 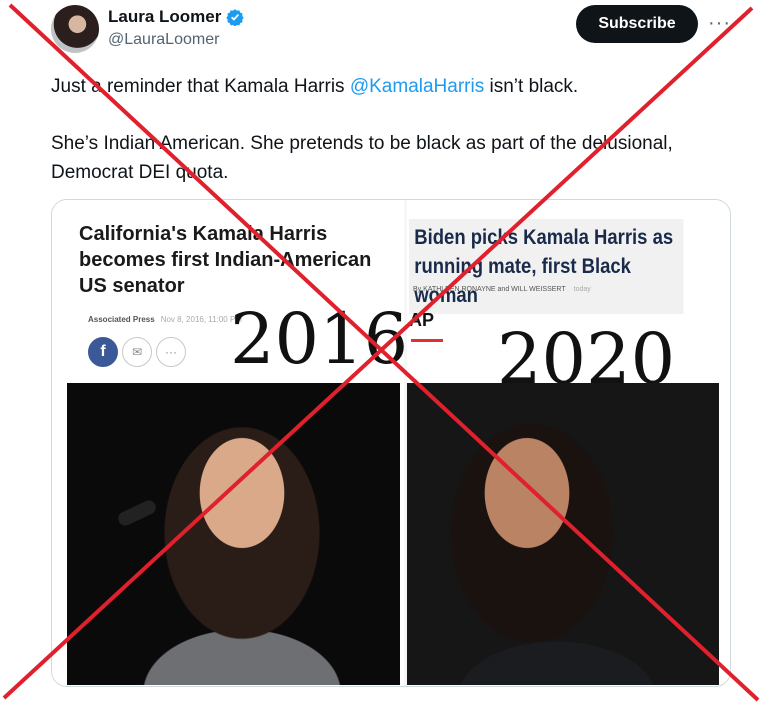 What do you see at coordinates (417, 86) in the screenshot?
I see `mention-link: @KamalaHarris` at bounding box center [417, 86].